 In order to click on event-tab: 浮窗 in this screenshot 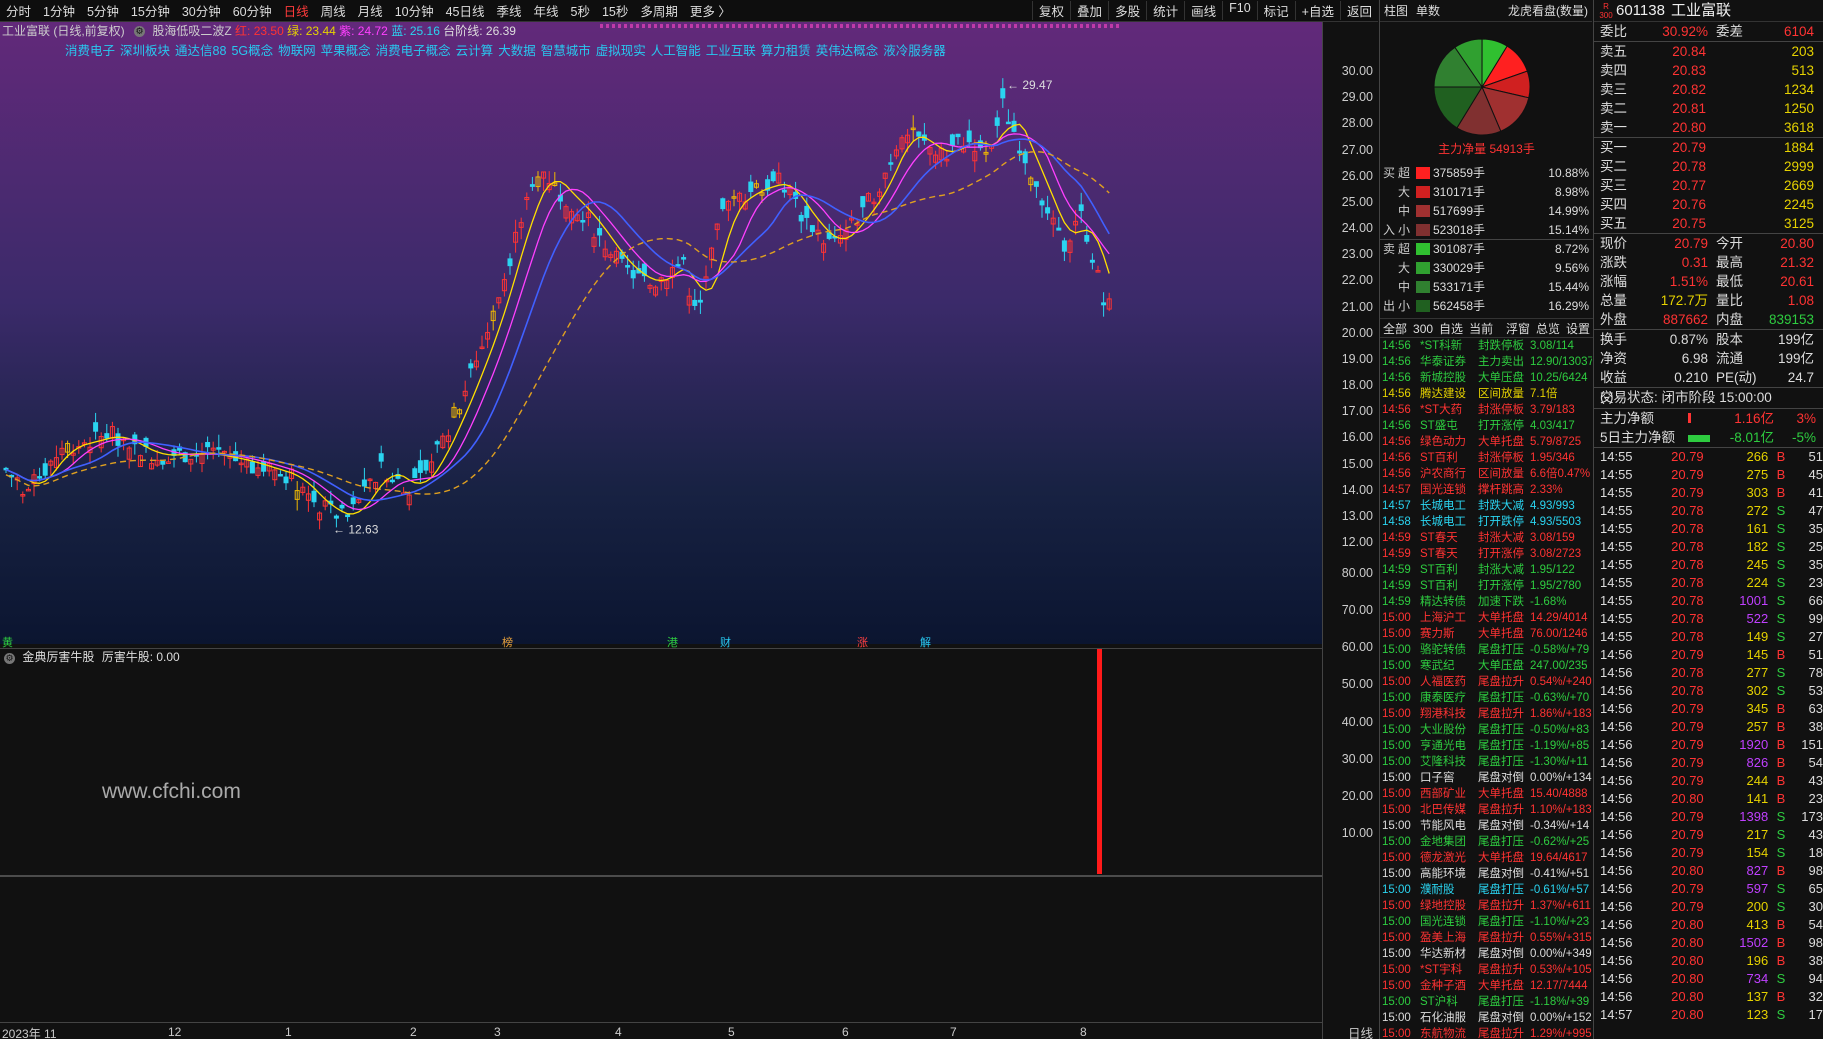, I will do `click(1518, 328)`.